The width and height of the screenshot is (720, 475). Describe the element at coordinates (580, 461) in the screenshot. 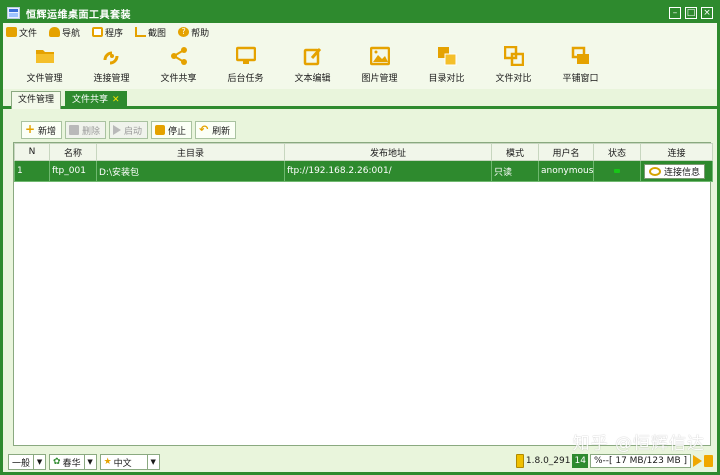

I see `memory-percent: 14` at that location.